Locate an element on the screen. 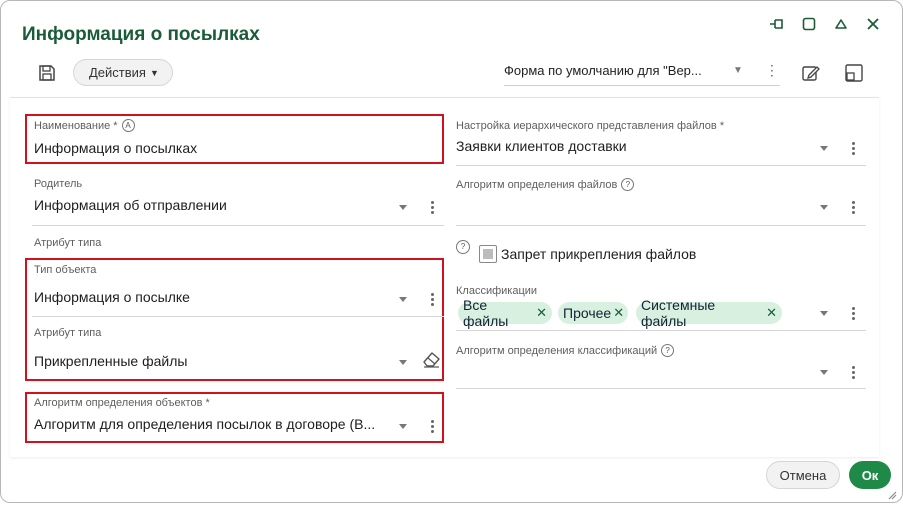 This screenshot has width=903, height=505. ban-label: Запрет прикрепления файлов is located at coordinates (599, 254).